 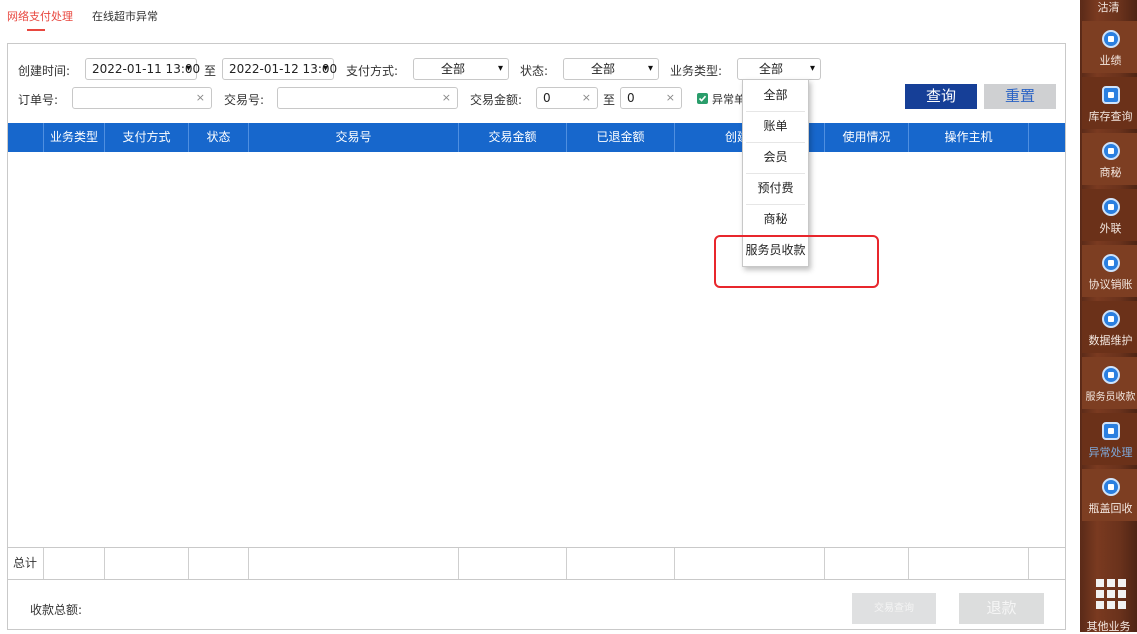 I want to click on check-icon, so click(x=702, y=98).